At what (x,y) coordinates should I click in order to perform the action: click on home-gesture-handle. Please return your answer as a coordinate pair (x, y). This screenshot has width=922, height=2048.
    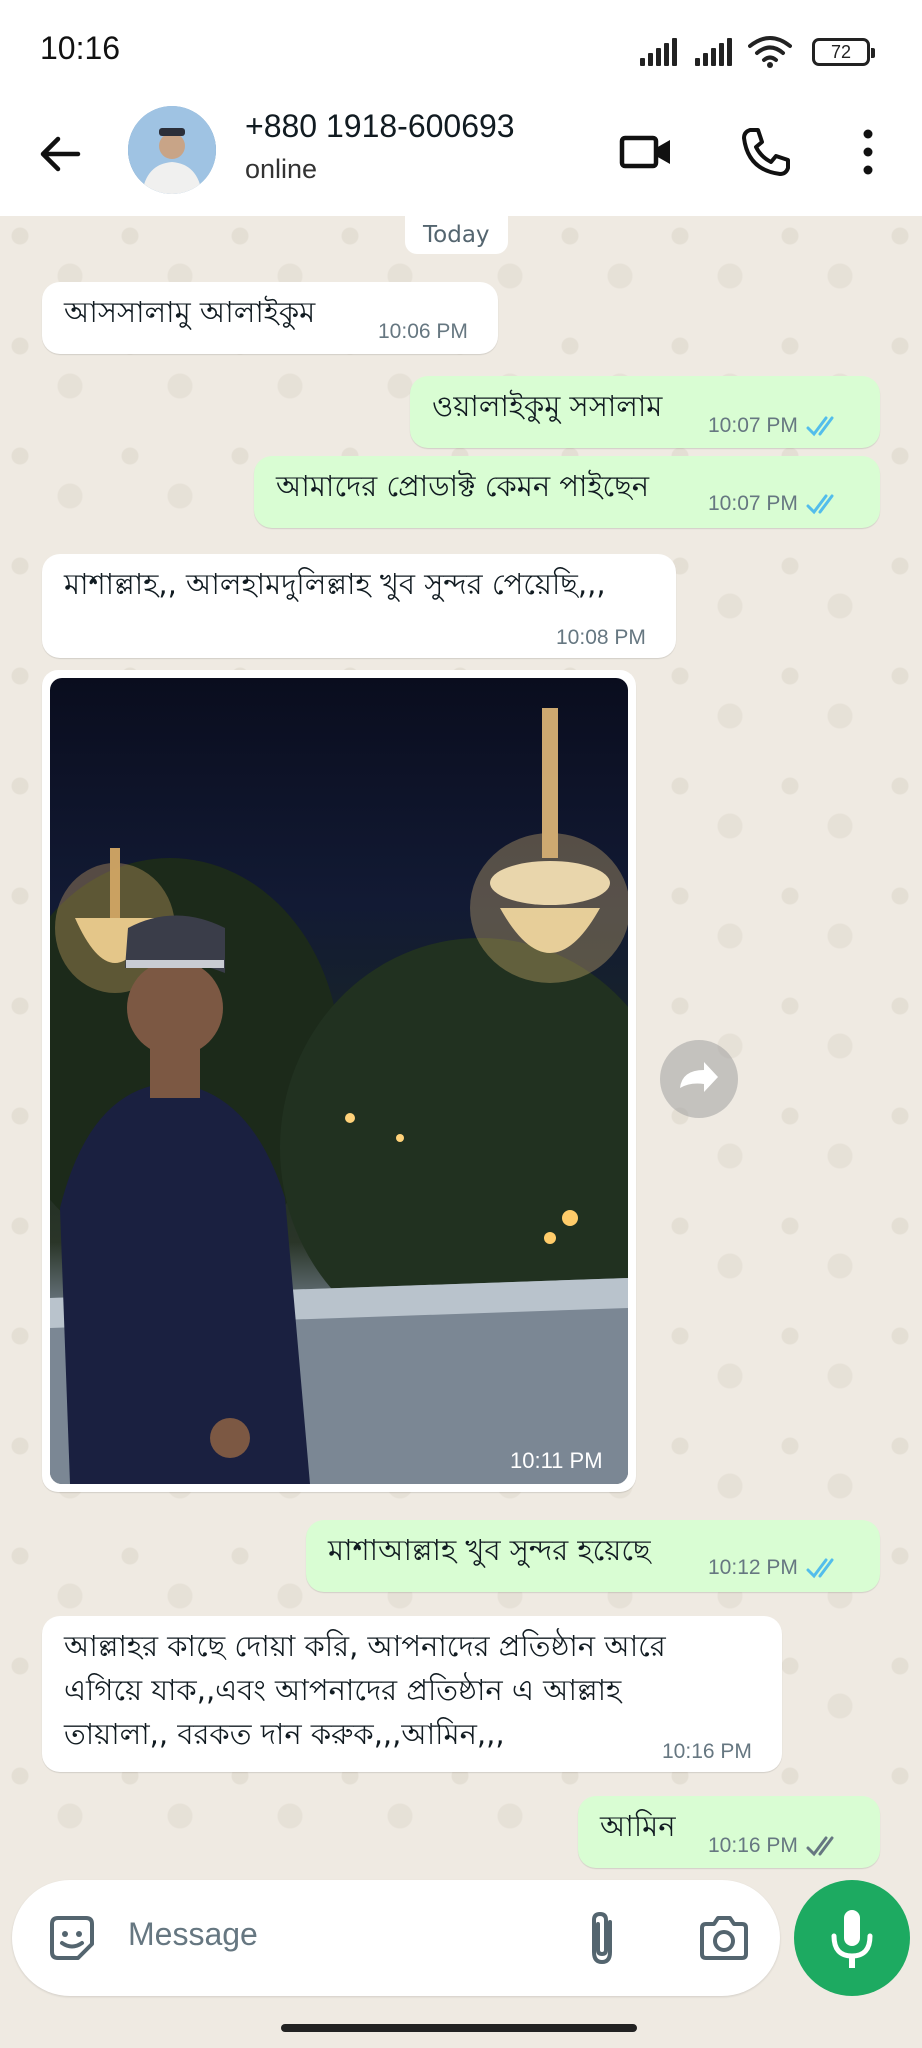
    Looking at the image, I should click on (459, 2028).